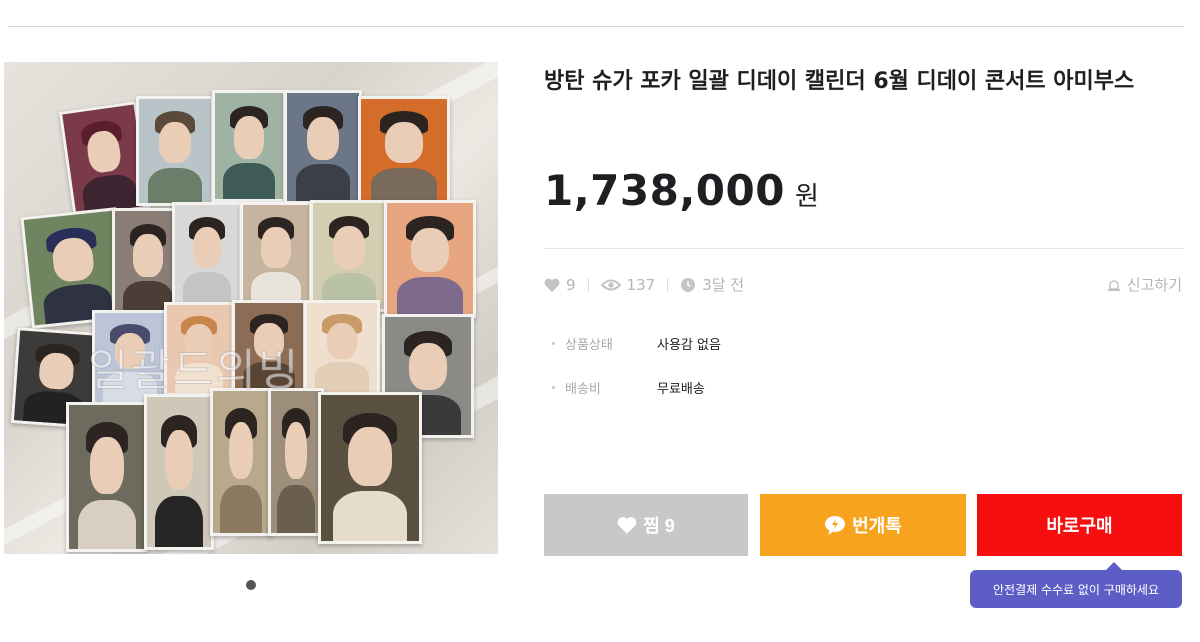 This screenshot has height=642, width=1200. Describe the element at coordinates (641, 284) in the screenshot. I see `views-count: 137` at that location.